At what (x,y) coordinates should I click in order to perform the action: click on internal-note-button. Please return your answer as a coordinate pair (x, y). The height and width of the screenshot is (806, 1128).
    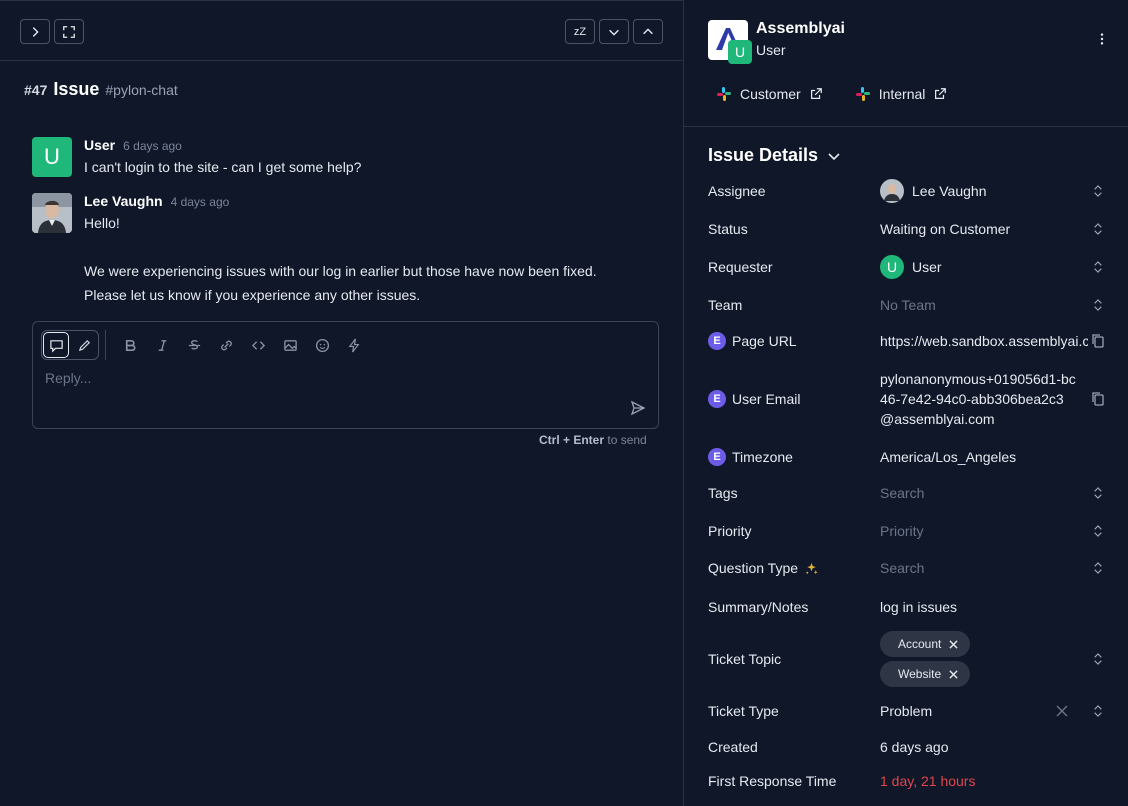
    Looking at the image, I should click on (84, 345).